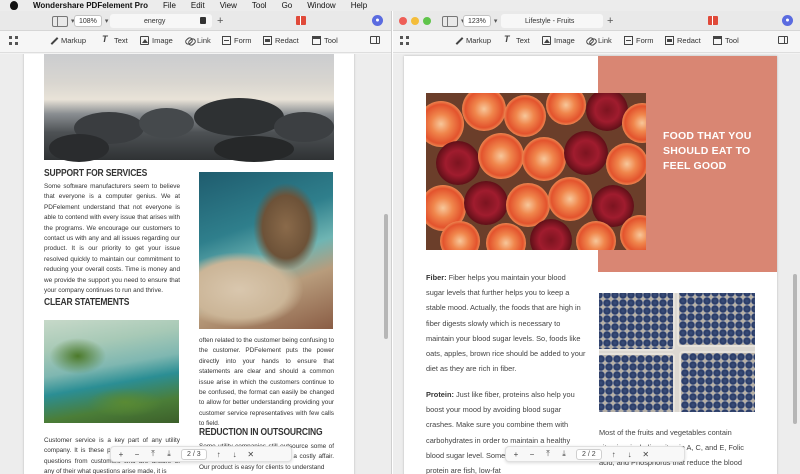 Image resolution: width=800 pixels, height=474 pixels. What do you see at coordinates (331, 40) in the screenshot?
I see `tool-label: Tool` at bounding box center [331, 40].